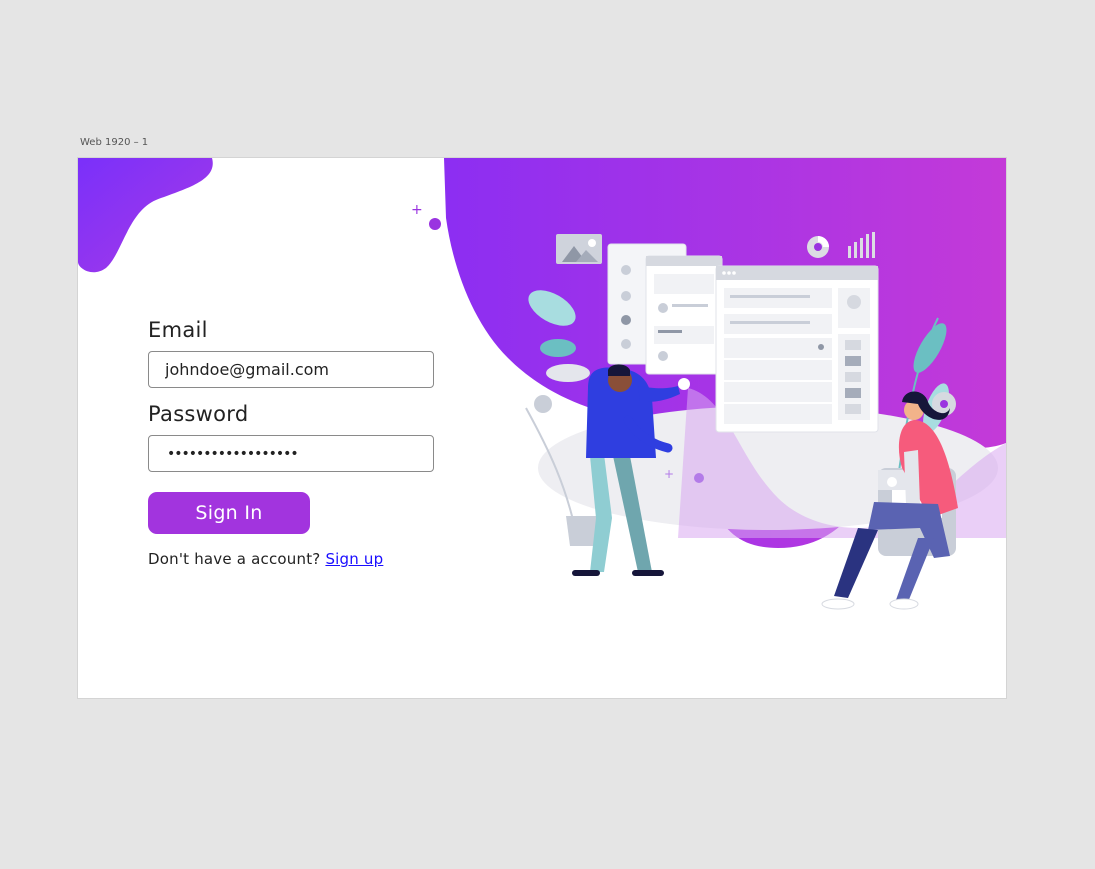 The image size is (1095, 869). Describe the element at coordinates (178, 330) in the screenshot. I see `email-label: Email` at that location.